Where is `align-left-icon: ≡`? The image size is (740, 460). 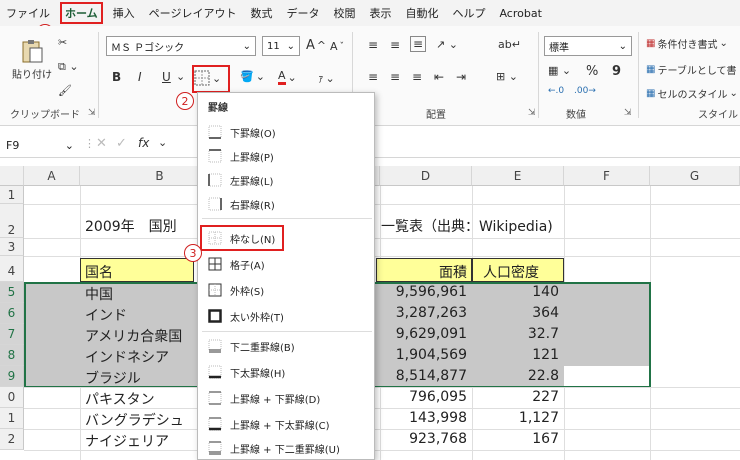 align-left-icon: ≡ is located at coordinates (373, 77).